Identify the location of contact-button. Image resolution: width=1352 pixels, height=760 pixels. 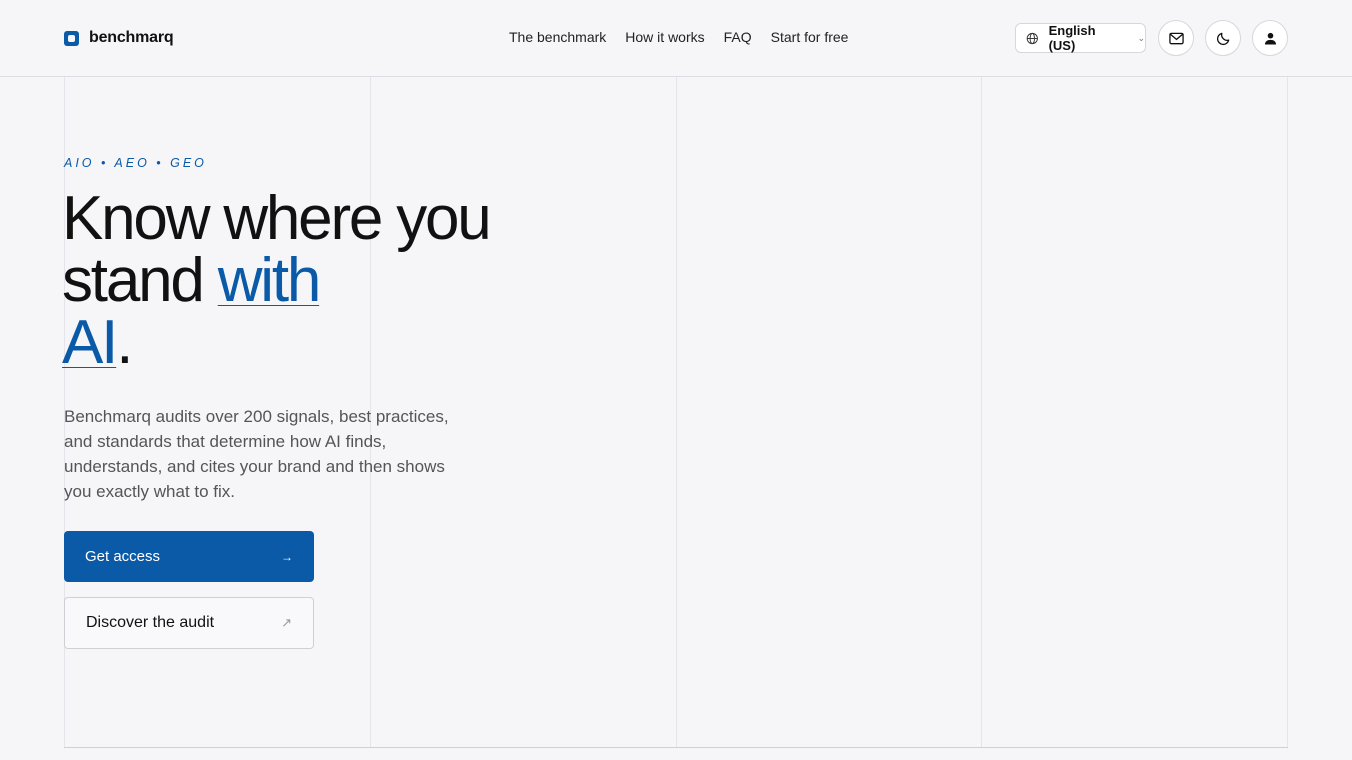
(1176, 38).